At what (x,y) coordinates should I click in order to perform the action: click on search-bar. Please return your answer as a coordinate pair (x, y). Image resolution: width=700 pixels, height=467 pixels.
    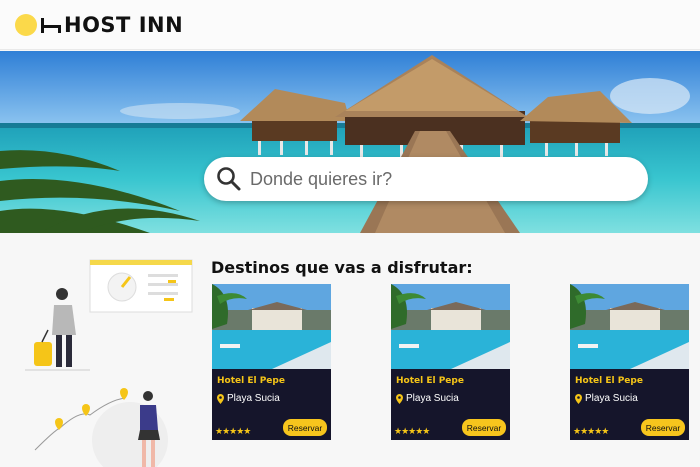
    Looking at the image, I should click on (426, 179).